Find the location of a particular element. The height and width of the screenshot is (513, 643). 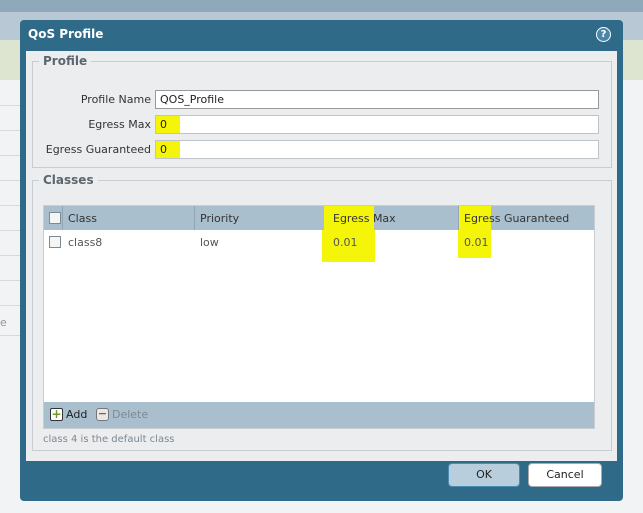

column-egress-guaranteed: Egress Guaranteed is located at coordinates (516, 218).